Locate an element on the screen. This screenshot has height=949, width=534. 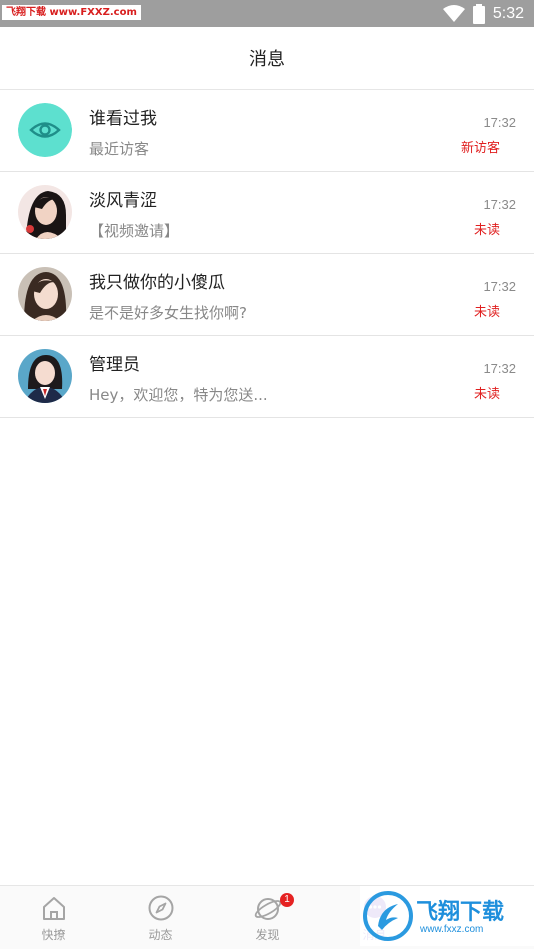
tab-faxian: 1 发现 is located at coordinates (267, 917).